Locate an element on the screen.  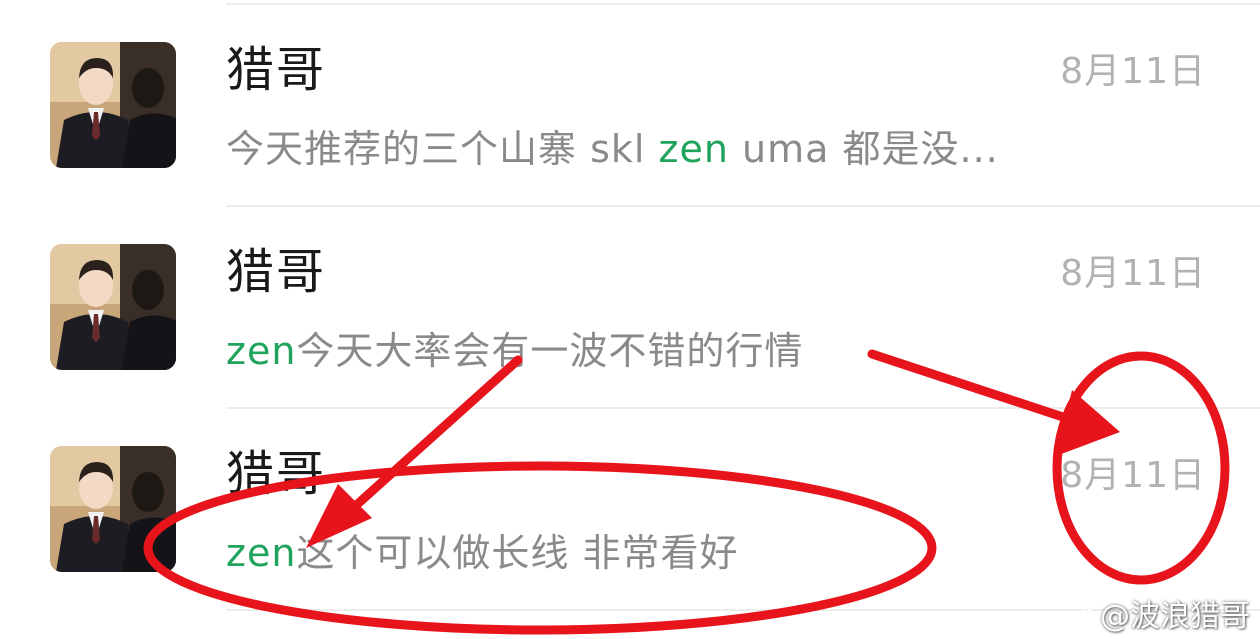
chat-preview: zen这个可以做长线 非常看好 is located at coordinates (482, 553).